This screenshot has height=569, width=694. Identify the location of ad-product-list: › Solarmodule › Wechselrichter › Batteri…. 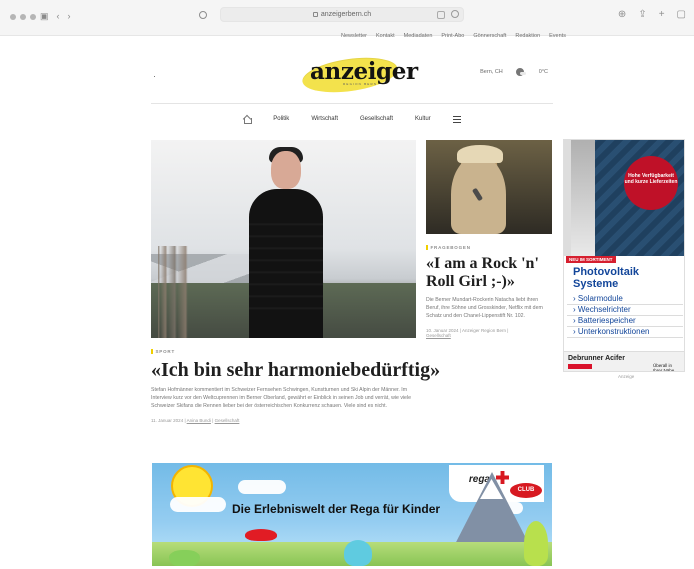
(625, 316).